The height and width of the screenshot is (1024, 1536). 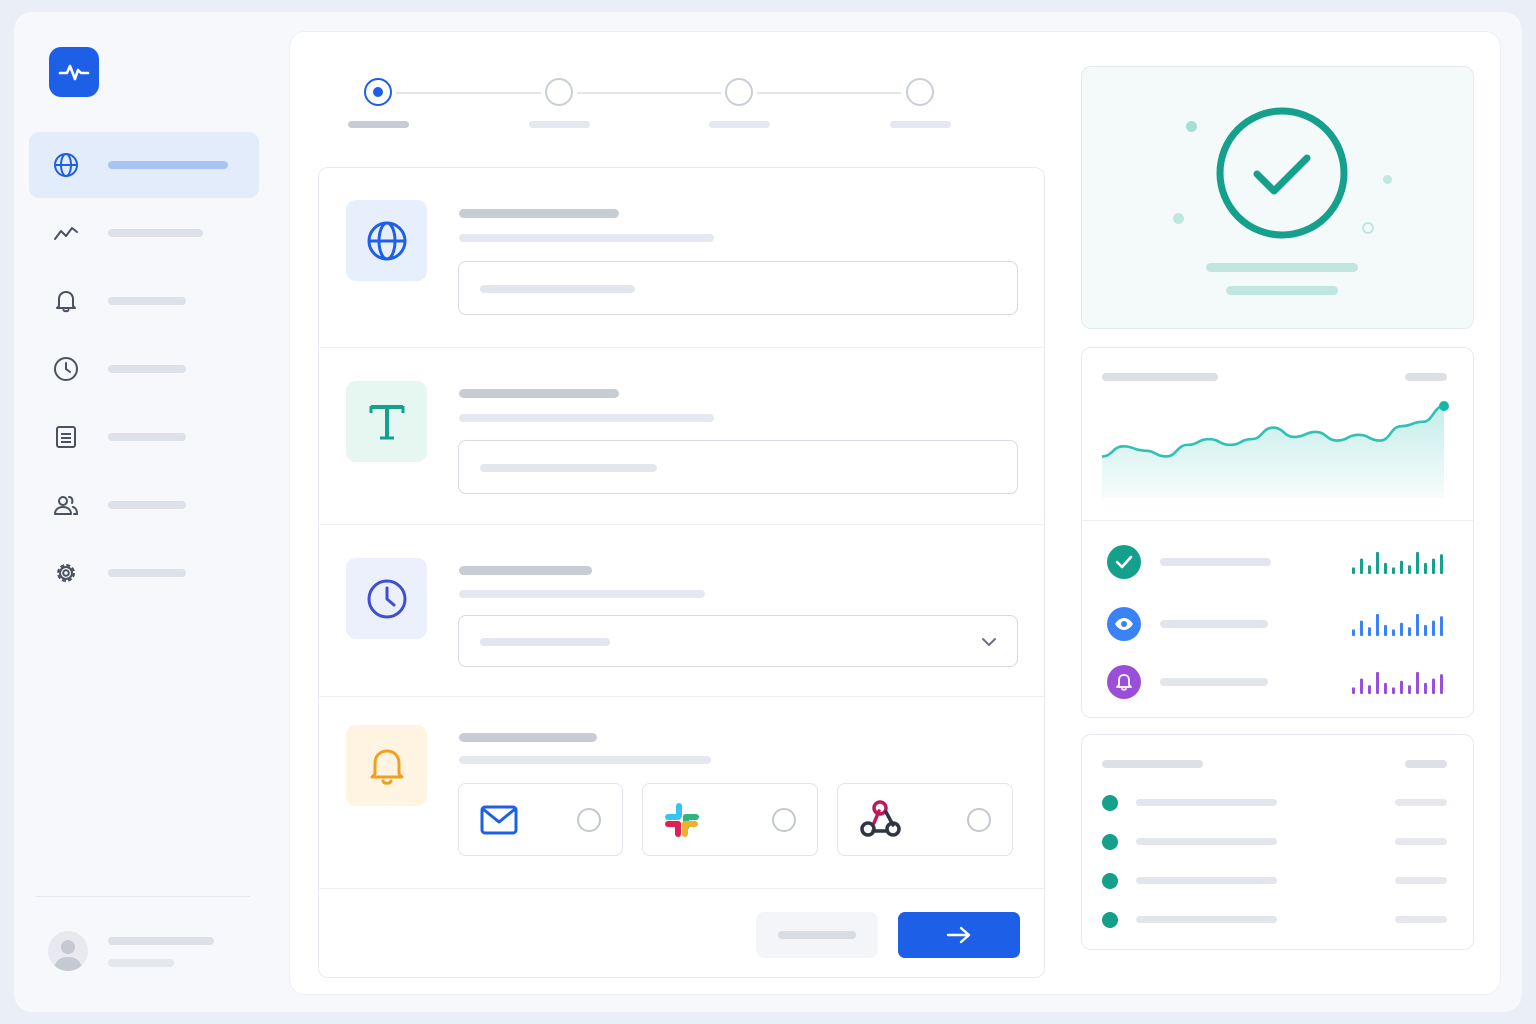 I want to click on step-2-label, so click(x=559, y=124).